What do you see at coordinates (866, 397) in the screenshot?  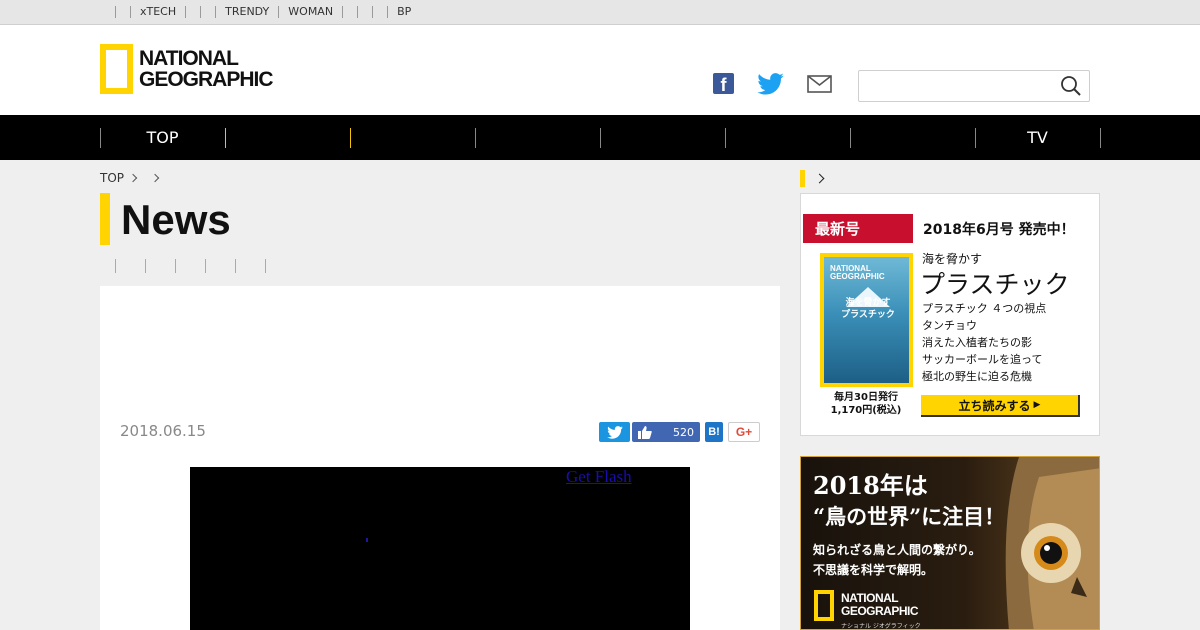 I see `publish-schedule: 毎月30日発行` at bounding box center [866, 397].